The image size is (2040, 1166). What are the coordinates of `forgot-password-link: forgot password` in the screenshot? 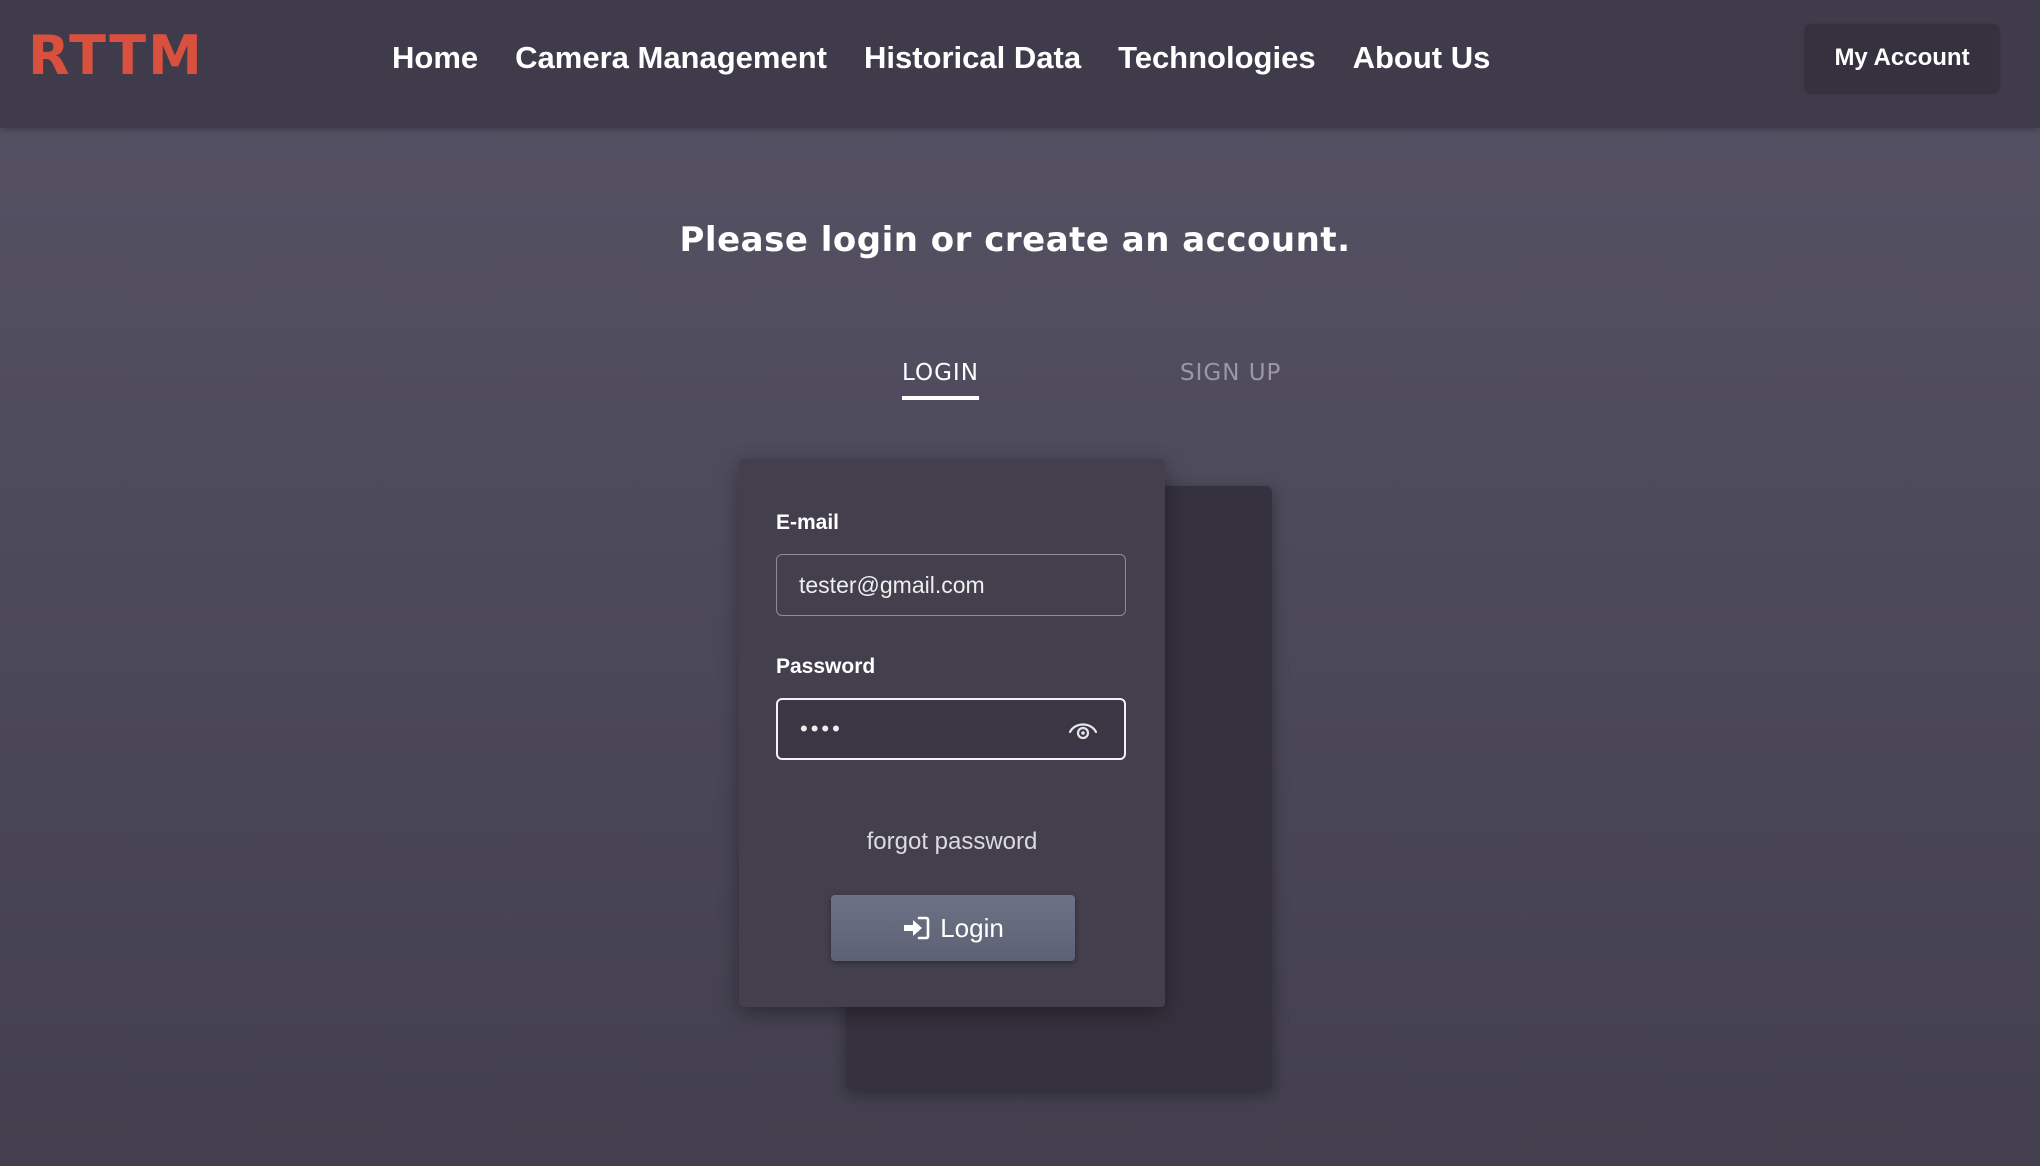 It's located at (952, 842).